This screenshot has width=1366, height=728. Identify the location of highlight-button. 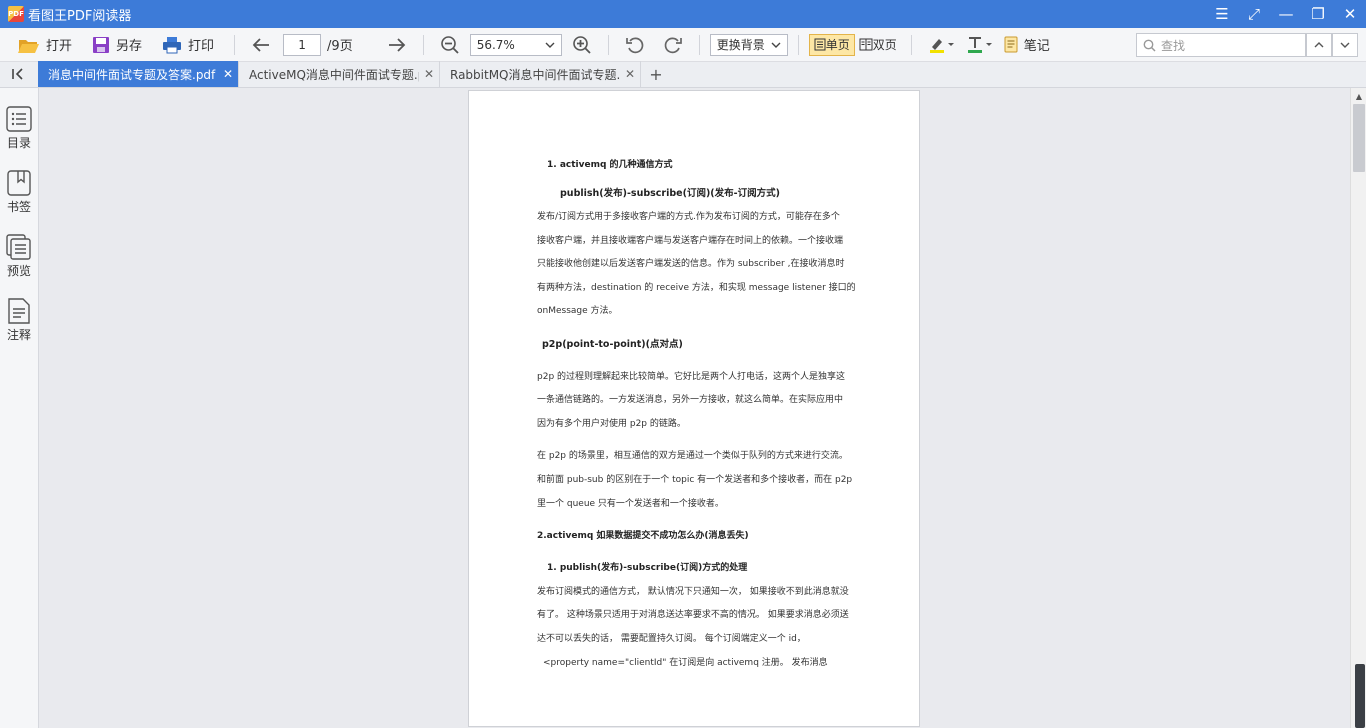
(941, 45).